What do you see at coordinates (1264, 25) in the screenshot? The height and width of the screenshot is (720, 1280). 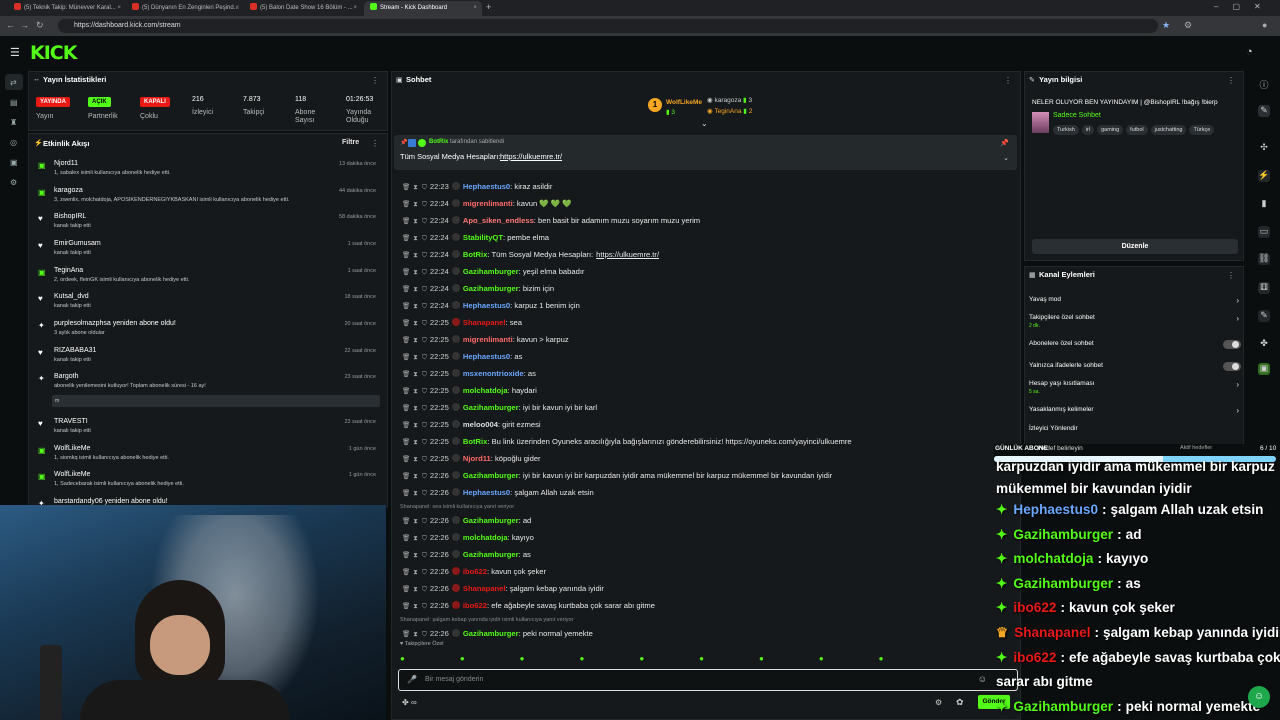 I see `profile-icon: ●` at bounding box center [1264, 25].